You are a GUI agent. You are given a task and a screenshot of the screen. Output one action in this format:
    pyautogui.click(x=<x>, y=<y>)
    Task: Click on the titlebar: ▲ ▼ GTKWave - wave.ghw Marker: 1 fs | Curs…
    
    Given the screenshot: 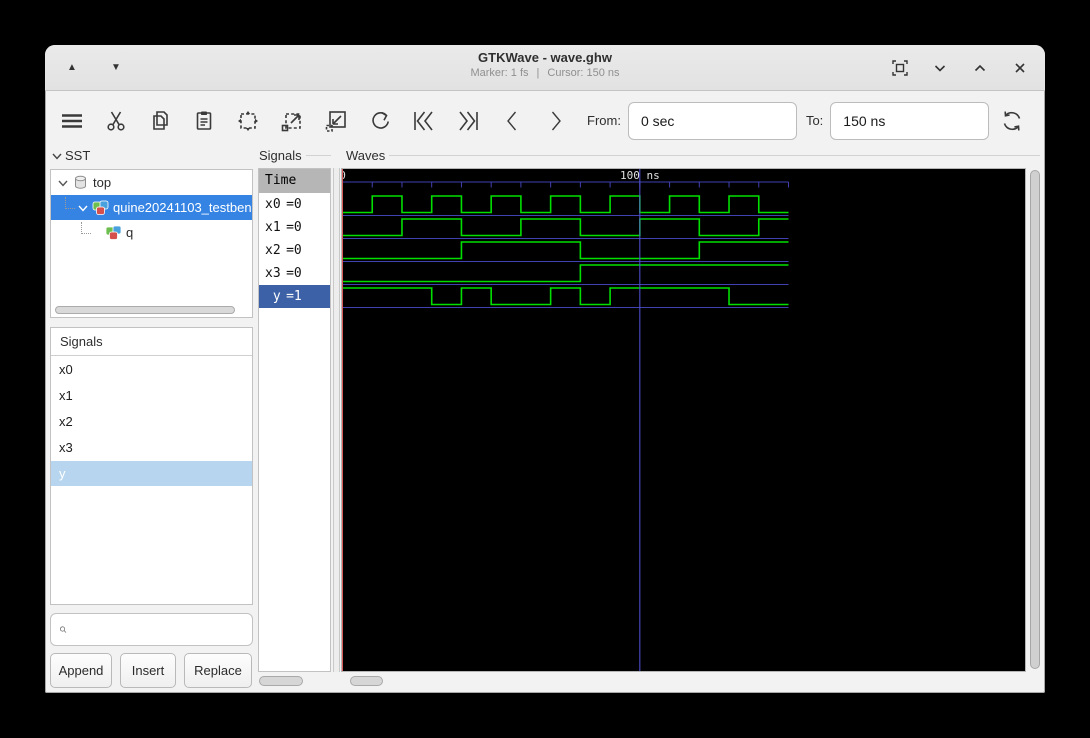 What is the action you would take?
    pyautogui.click(x=545, y=68)
    